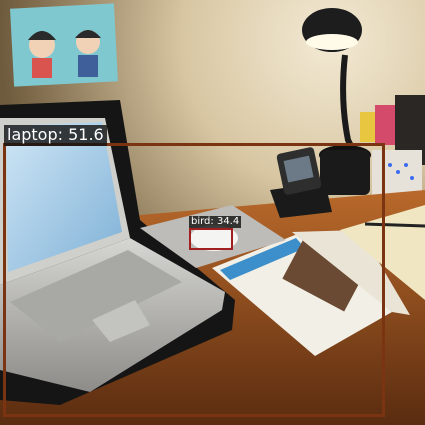 This screenshot has width=425, height=425. I want to click on detection-label-bird: bird: 34.4, so click(215, 222).